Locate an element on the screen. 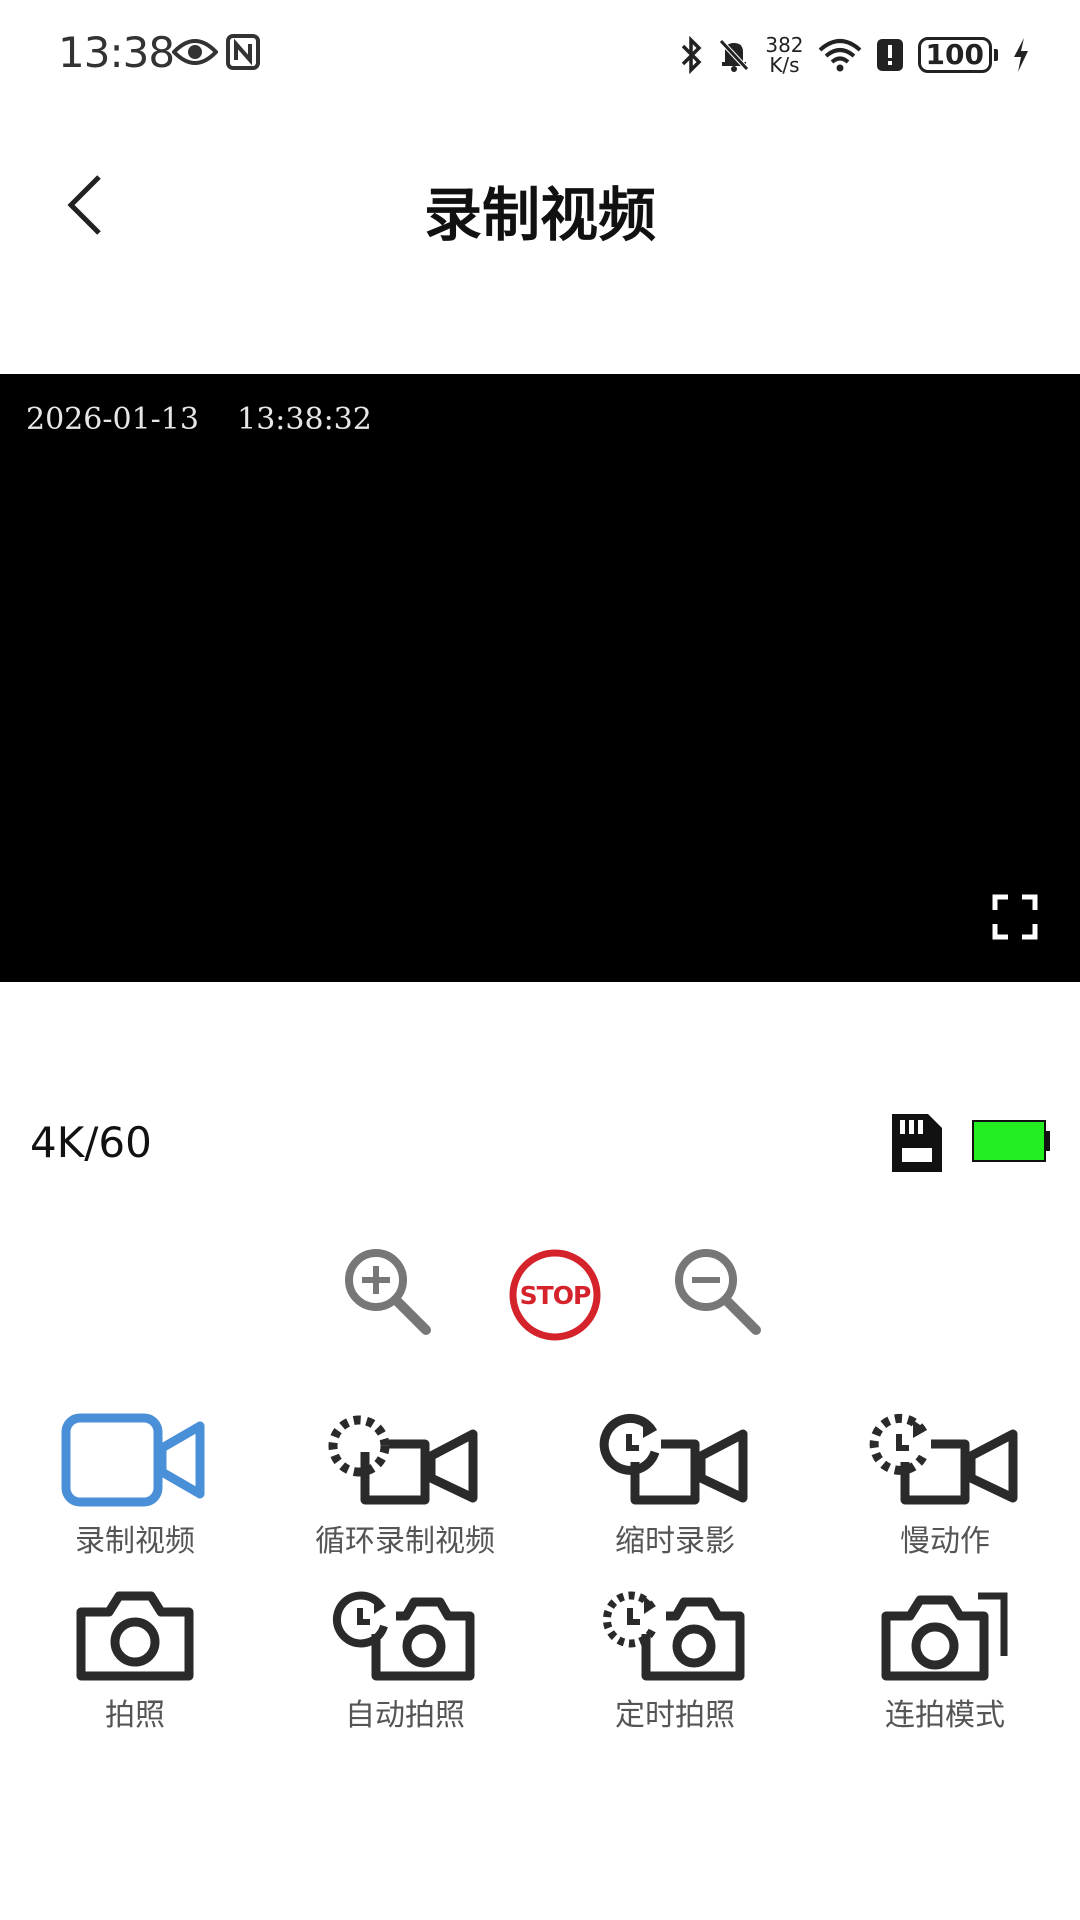 This screenshot has height=1920, width=1080. device-battery-tip is located at coordinates (1048, 1141).